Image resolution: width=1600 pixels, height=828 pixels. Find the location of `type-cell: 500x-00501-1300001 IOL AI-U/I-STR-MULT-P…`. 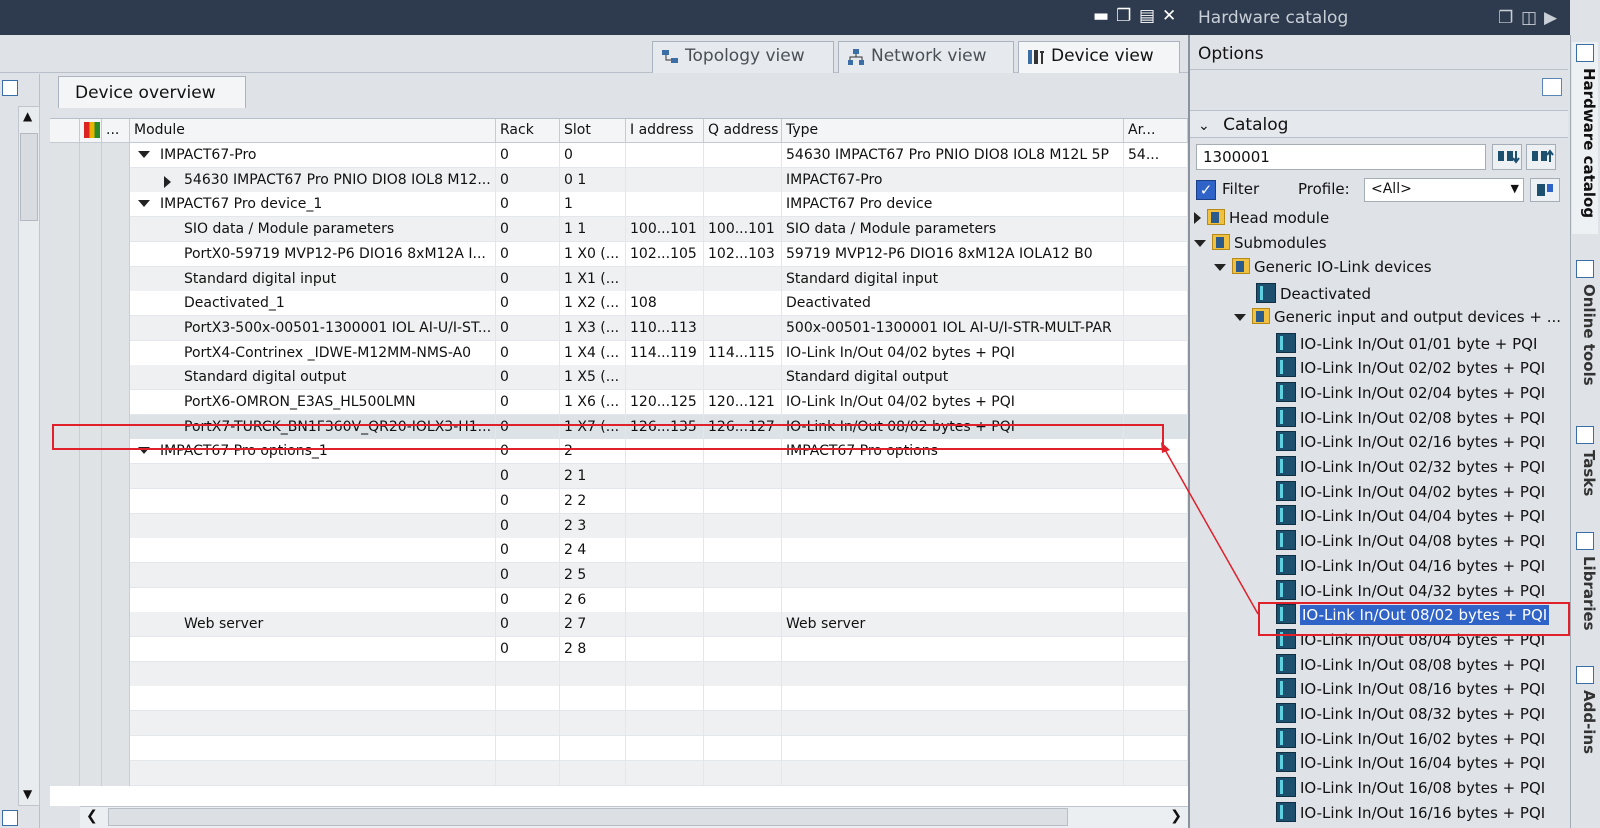

type-cell: 500x-00501-1300001 IOL AI-U/I-STR-MULT-P… is located at coordinates (953, 328).